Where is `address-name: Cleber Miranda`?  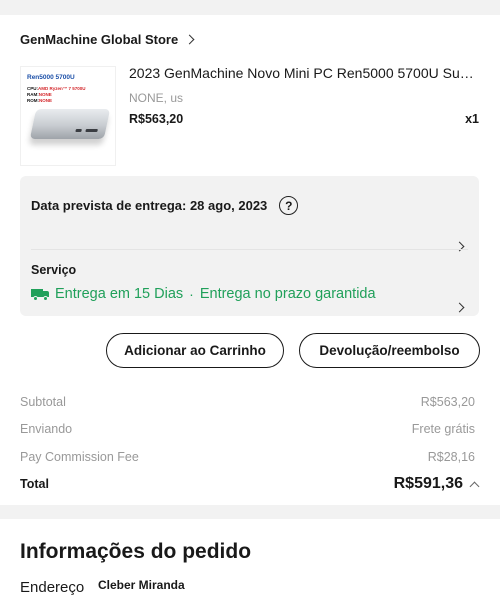
address-name: Cleber Miranda is located at coordinates (141, 585).